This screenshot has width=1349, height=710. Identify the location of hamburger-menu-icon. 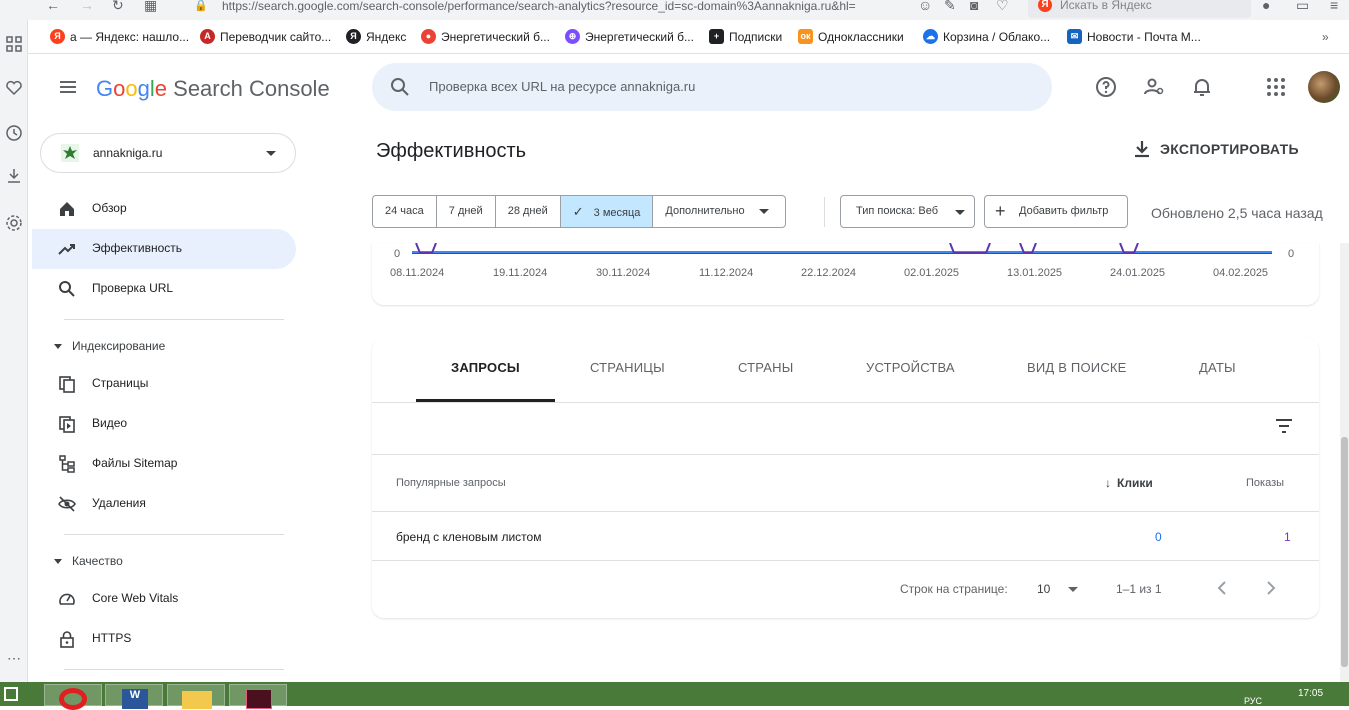
(68, 87).